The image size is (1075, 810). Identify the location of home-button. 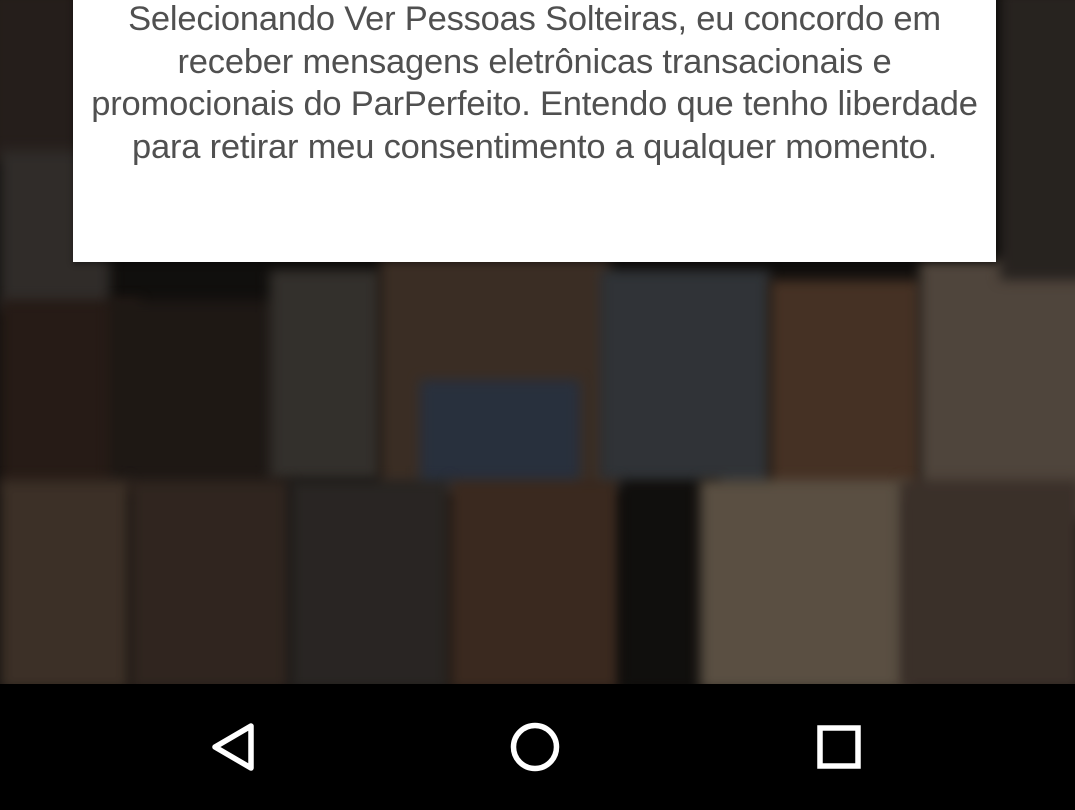
(535, 747).